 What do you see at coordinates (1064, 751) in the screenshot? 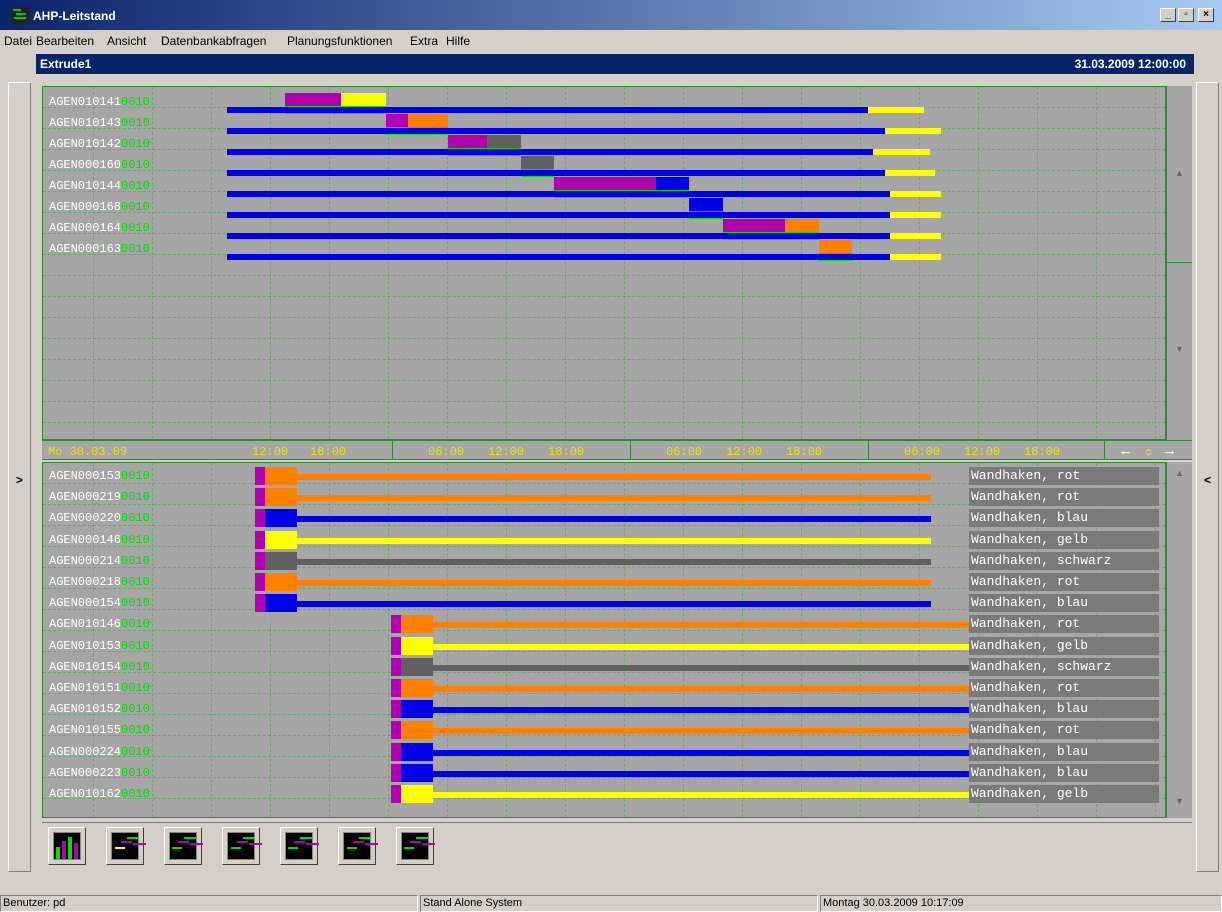
I see `item-description: Wandhaken, blau` at bounding box center [1064, 751].